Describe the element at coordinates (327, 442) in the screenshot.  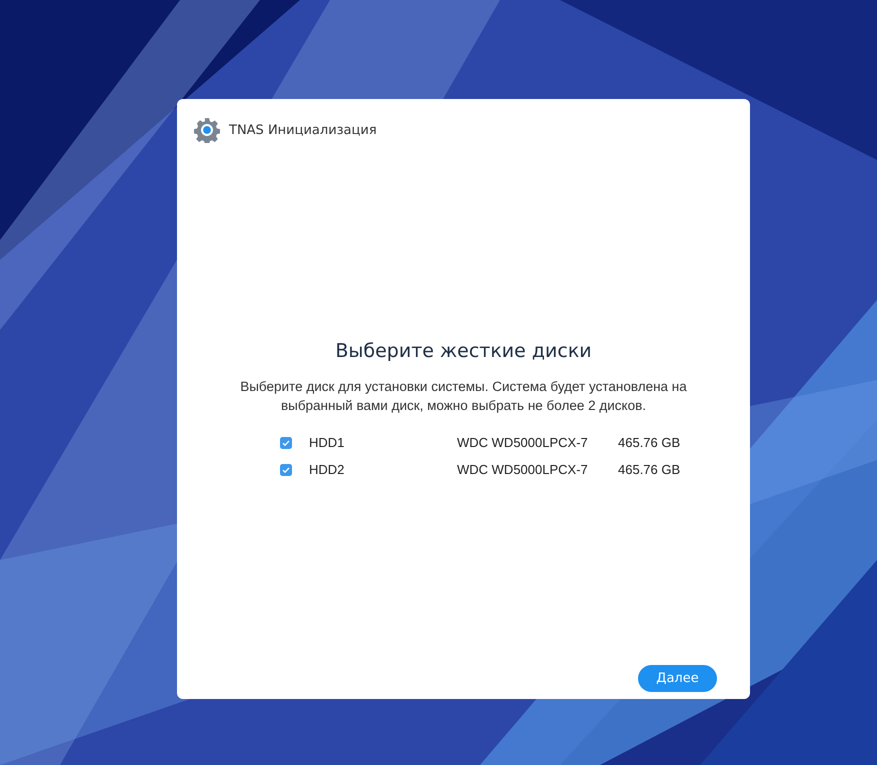
I see `disk-name: HDD1` at that location.